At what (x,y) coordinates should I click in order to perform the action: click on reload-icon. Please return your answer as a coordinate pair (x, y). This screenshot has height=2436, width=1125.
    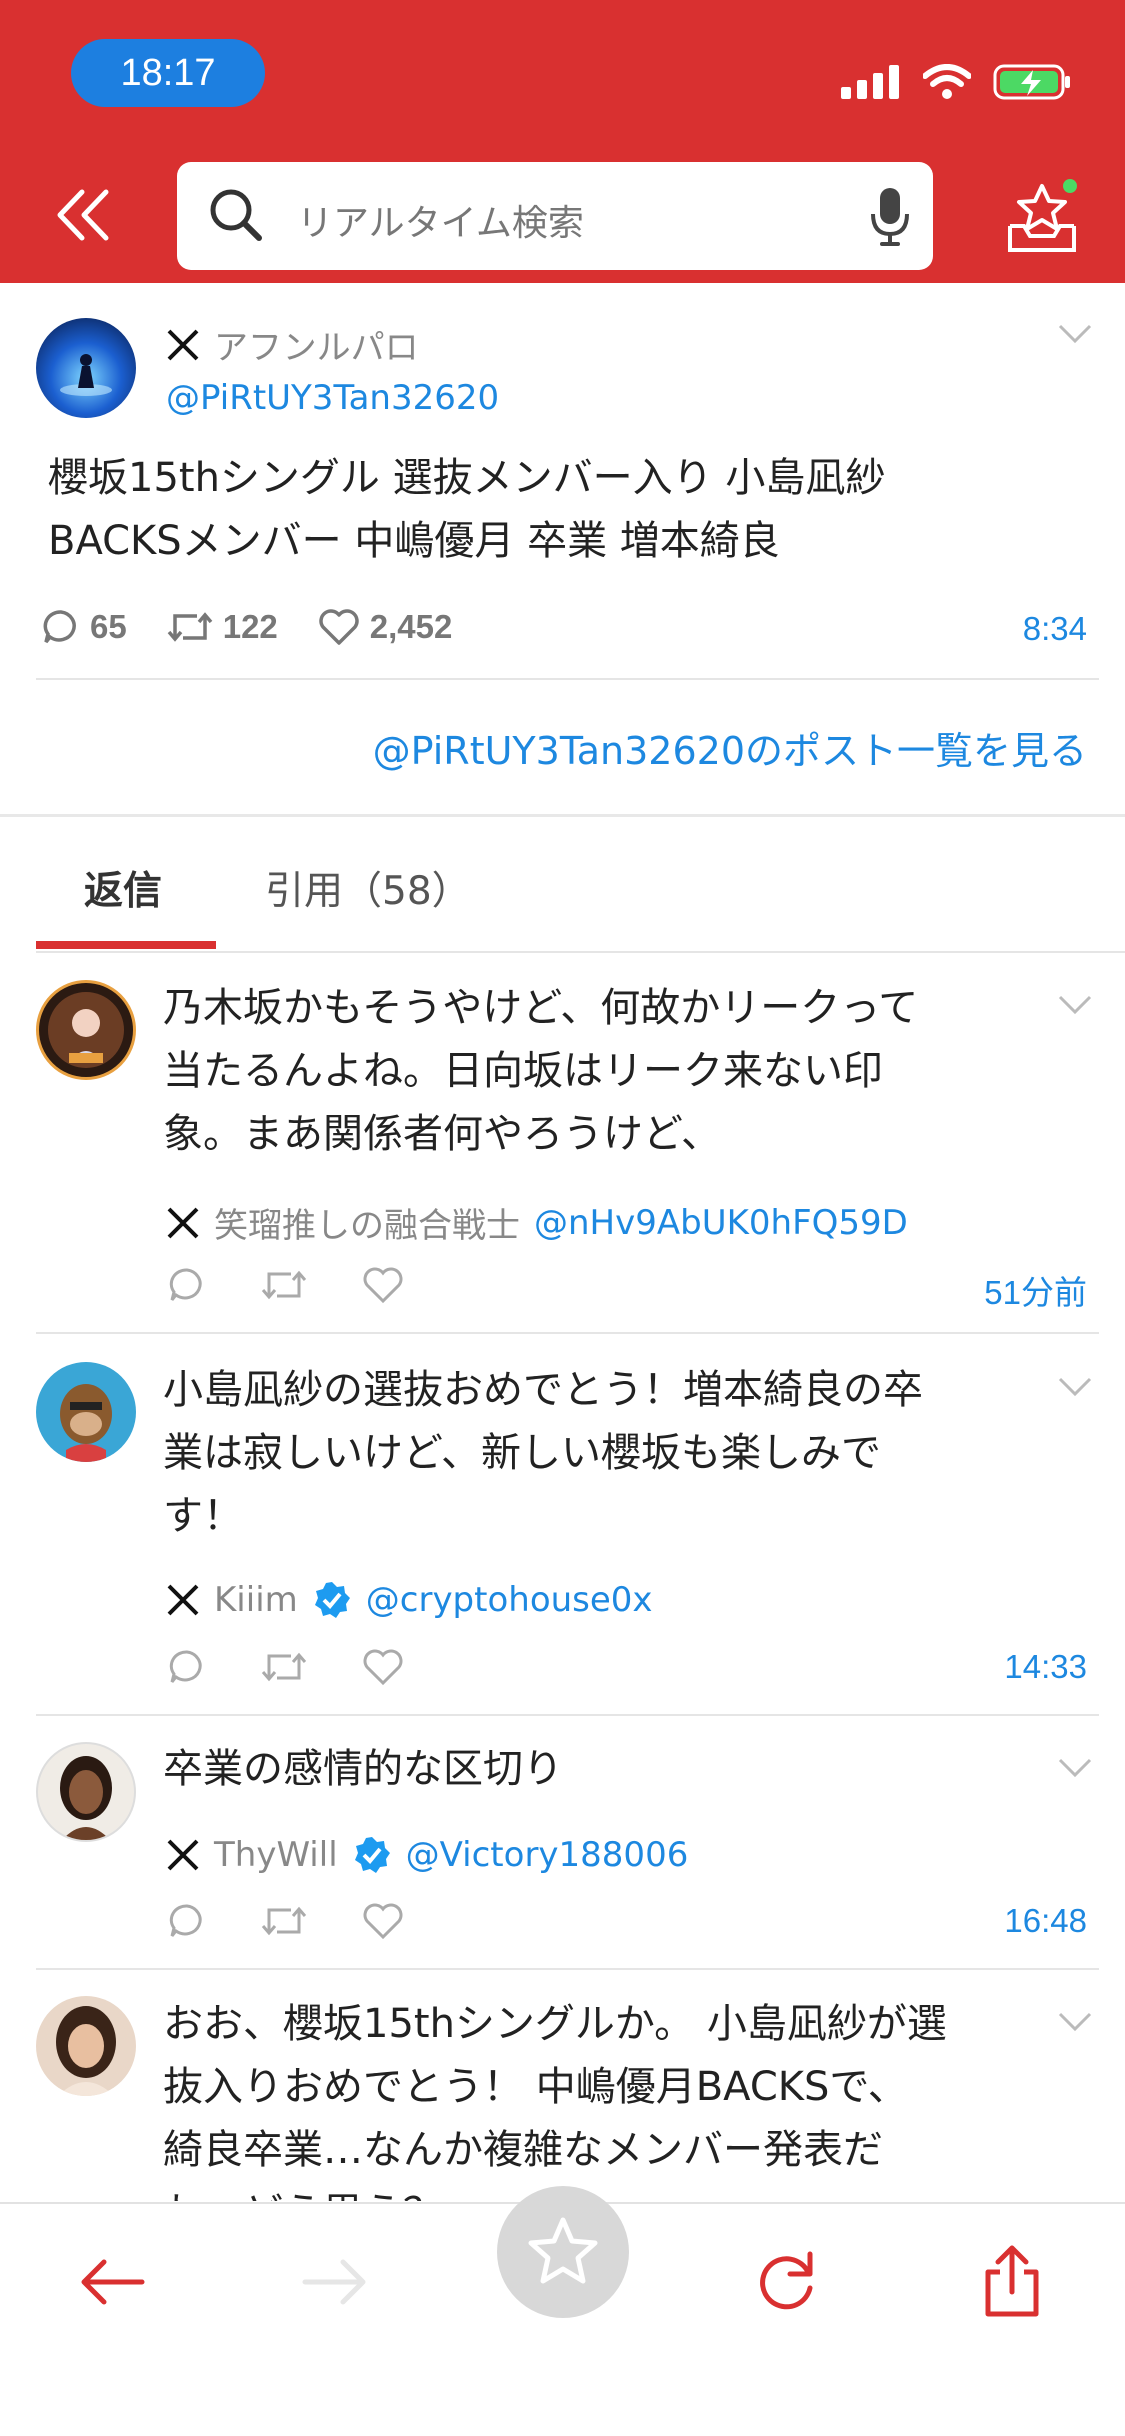
    Looking at the image, I should click on (786, 2280).